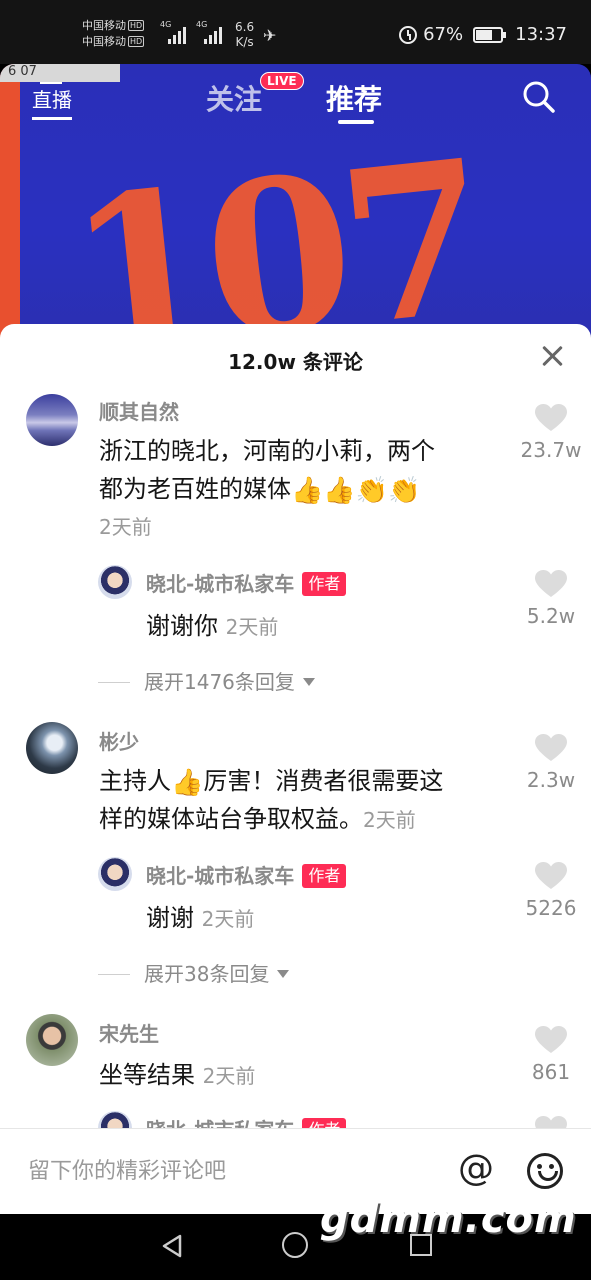  Describe the element at coordinates (356, 122) in the screenshot. I see `tab-active-indicator` at that location.